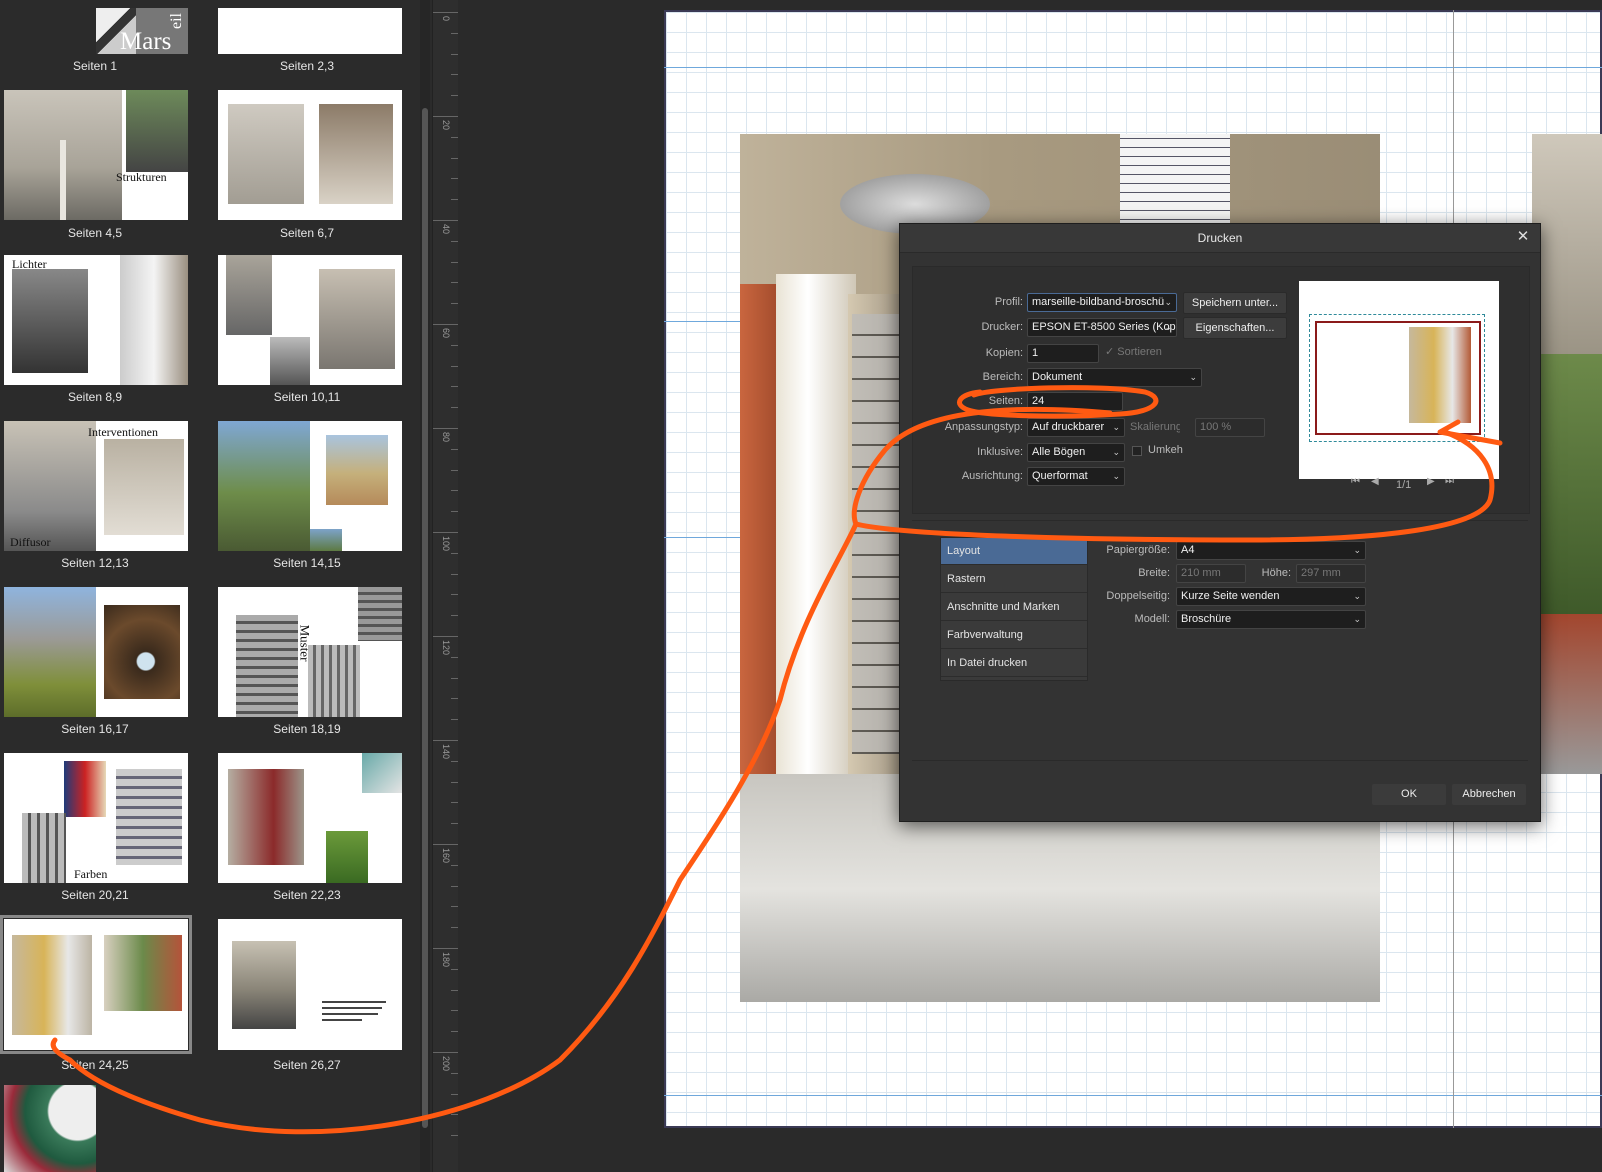 This screenshot has height=1172, width=1602. What do you see at coordinates (1276, 573) in the screenshot?
I see `hoehe-label: Höhe:` at bounding box center [1276, 573].